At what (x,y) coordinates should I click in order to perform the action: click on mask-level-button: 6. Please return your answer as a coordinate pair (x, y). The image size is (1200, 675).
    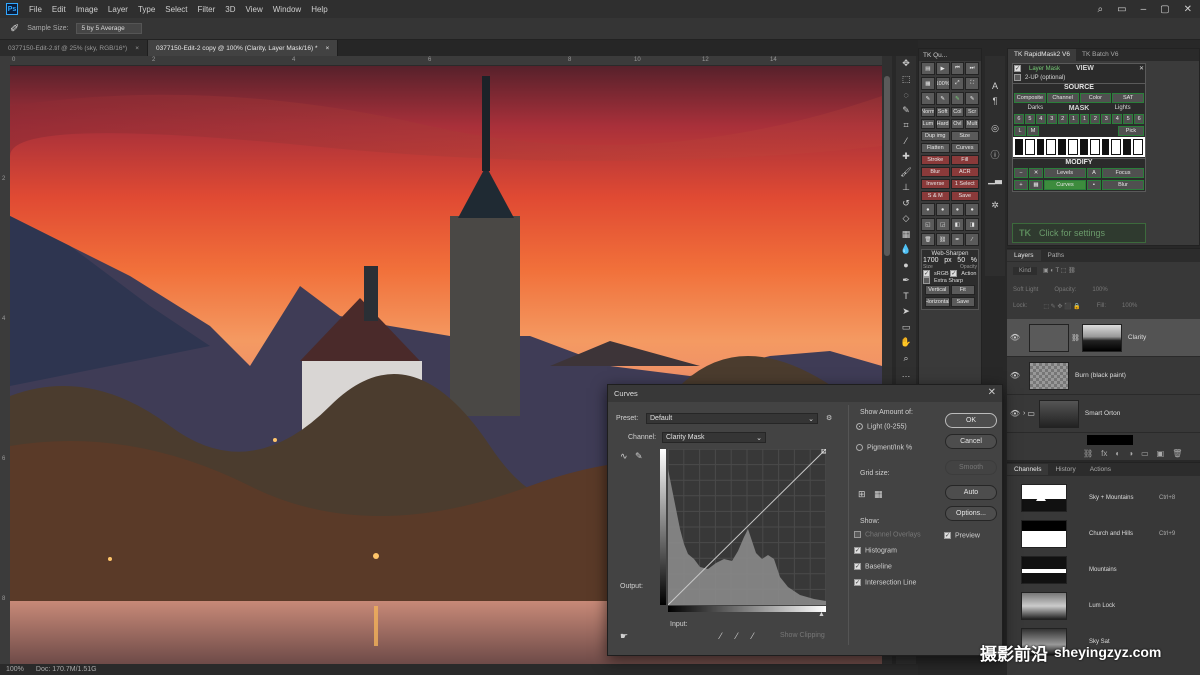
    Looking at the image, I should click on (1019, 119).